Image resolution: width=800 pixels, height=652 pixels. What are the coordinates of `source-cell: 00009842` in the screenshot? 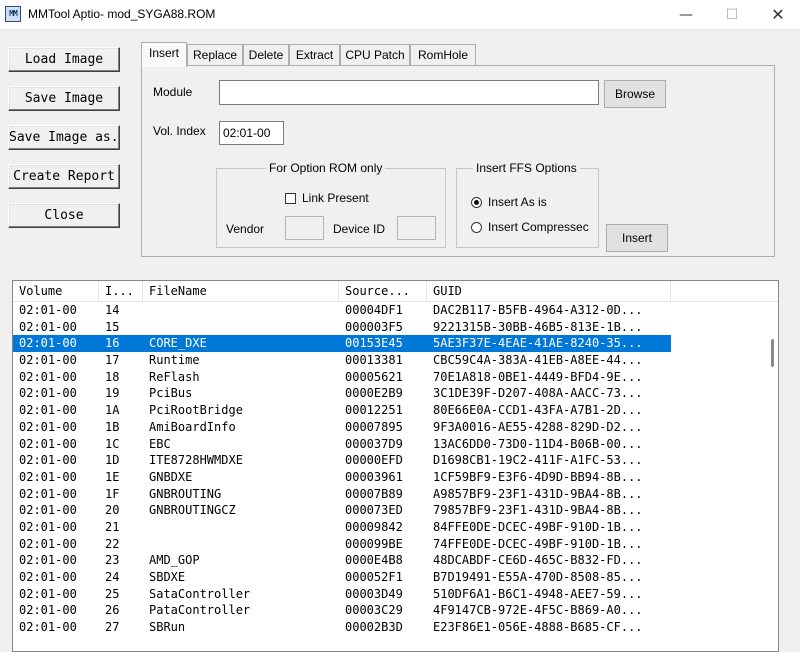 It's located at (374, 526).